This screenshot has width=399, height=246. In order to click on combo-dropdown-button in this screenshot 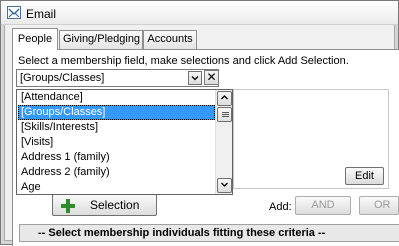, I will do `click(195, 78)`.